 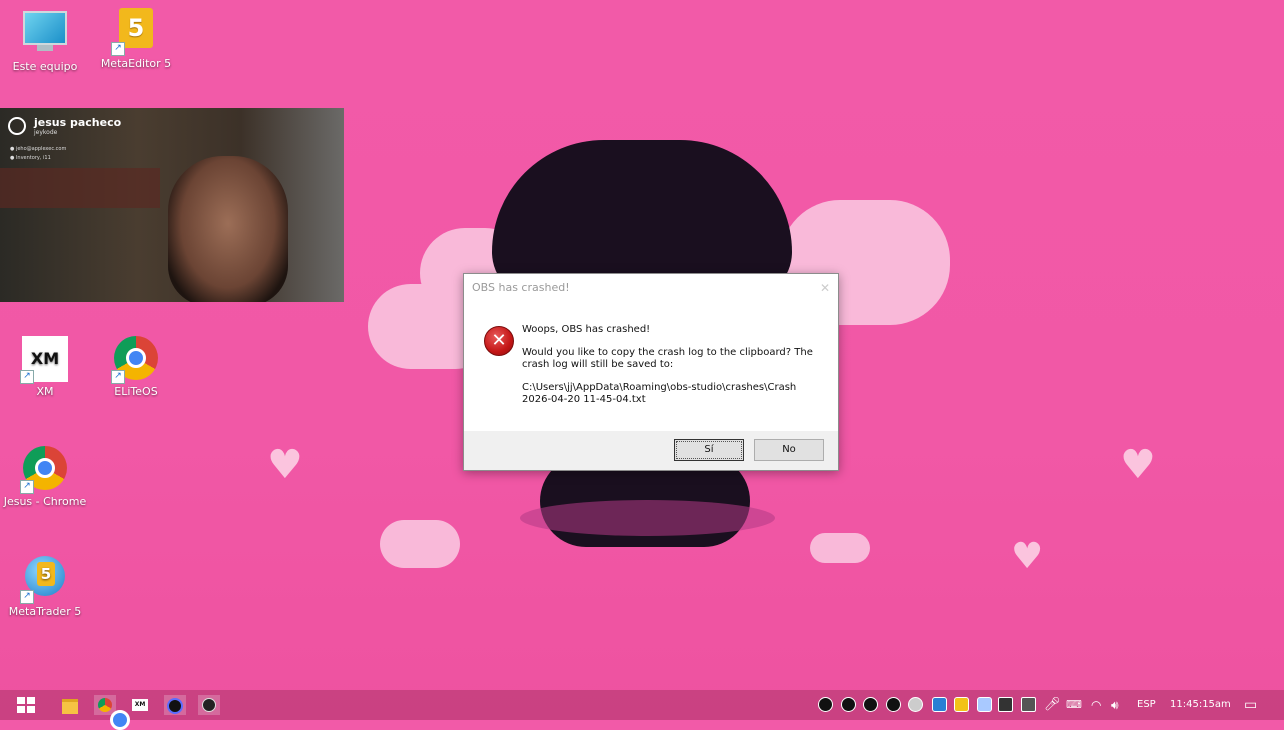 I want to click on webcam-background-shelf, so click(x=80, y=188).